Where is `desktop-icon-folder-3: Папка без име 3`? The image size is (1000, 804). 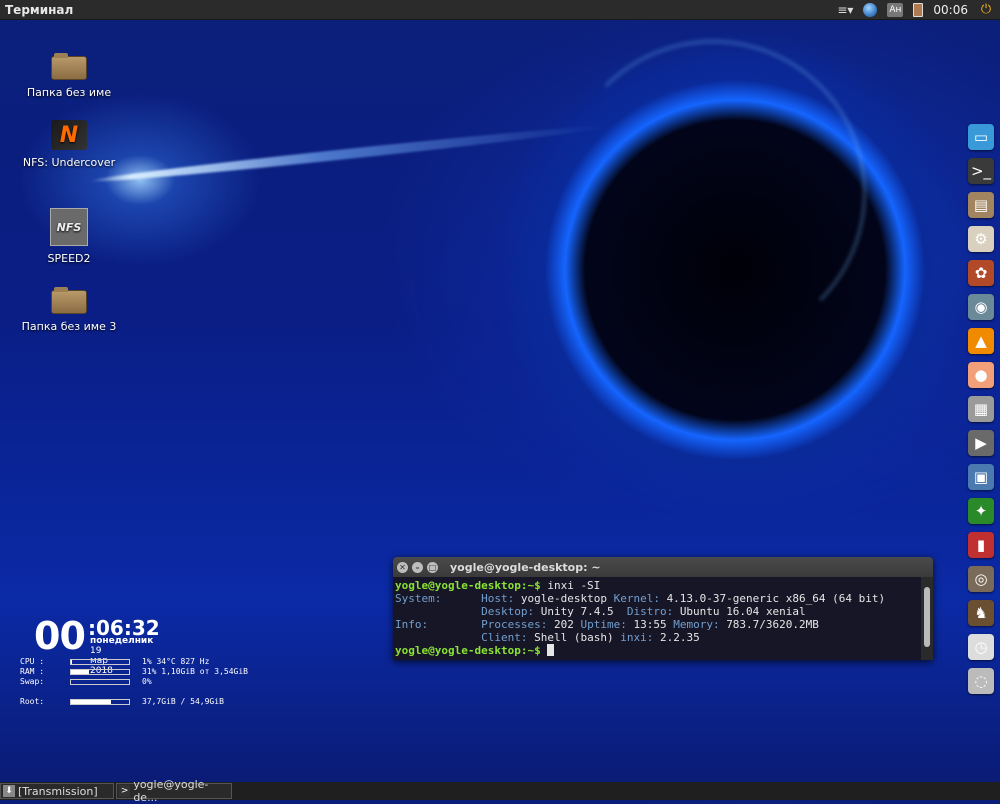 desktop-icon-folder-3: Папка без име 3 is located at coordinates (69, 310).